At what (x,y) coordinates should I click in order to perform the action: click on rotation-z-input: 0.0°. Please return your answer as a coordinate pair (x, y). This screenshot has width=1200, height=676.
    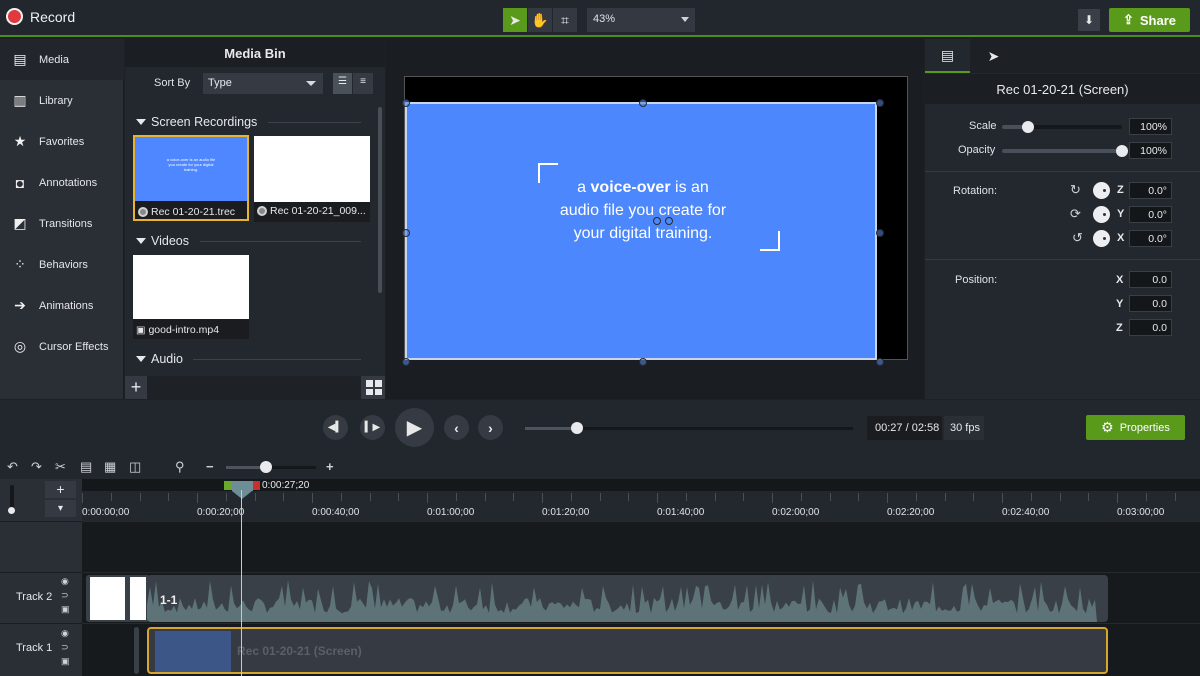
    Looking at the image, I should click on (1150, 190).